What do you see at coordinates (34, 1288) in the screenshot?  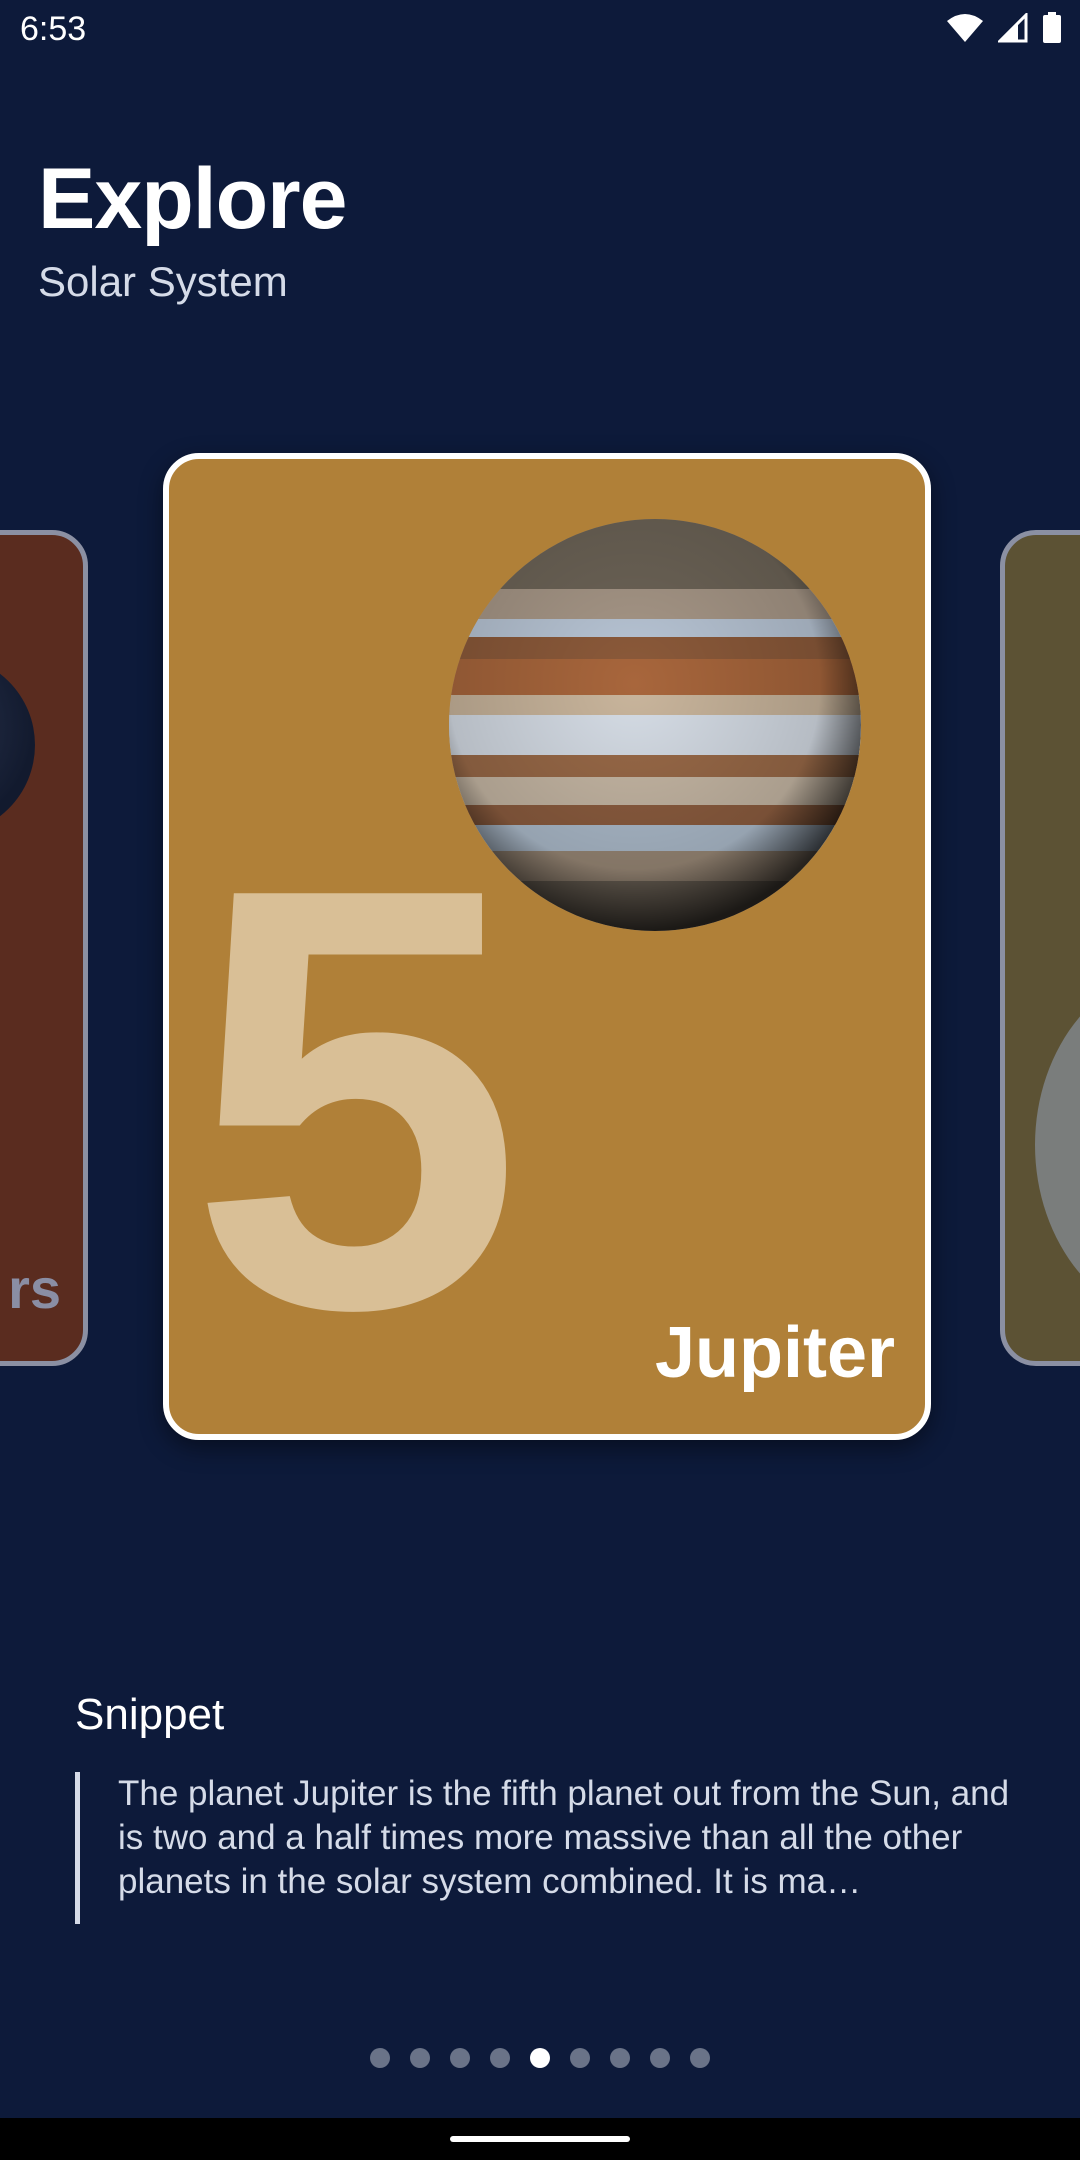 I see `planet-name: rs` at bounding box center [34, 1288].